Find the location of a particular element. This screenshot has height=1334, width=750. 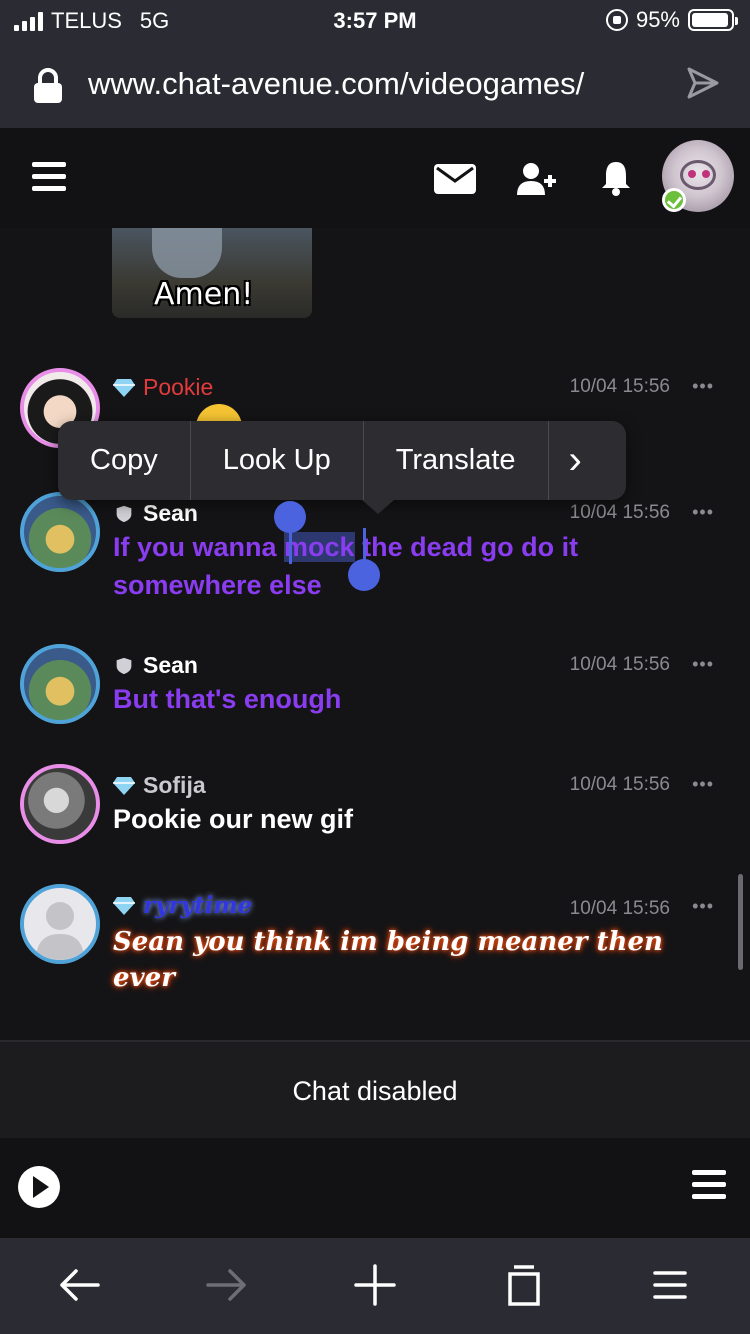

selected-text: mock is located at coordinates (319, 547).